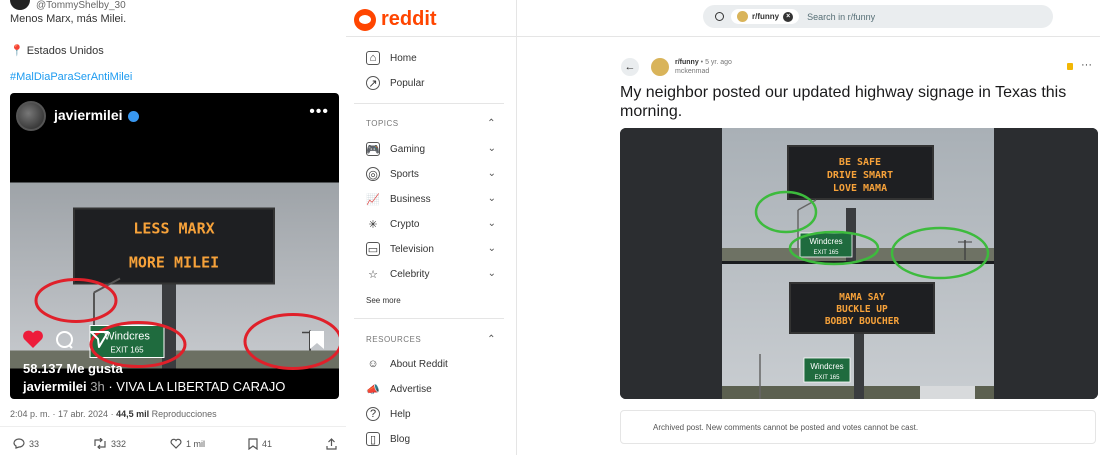 This screenshot has height=455, width=1100. I want to click on sidebar-item-sports: ◎ Sports ⌄, so click(431, 174).